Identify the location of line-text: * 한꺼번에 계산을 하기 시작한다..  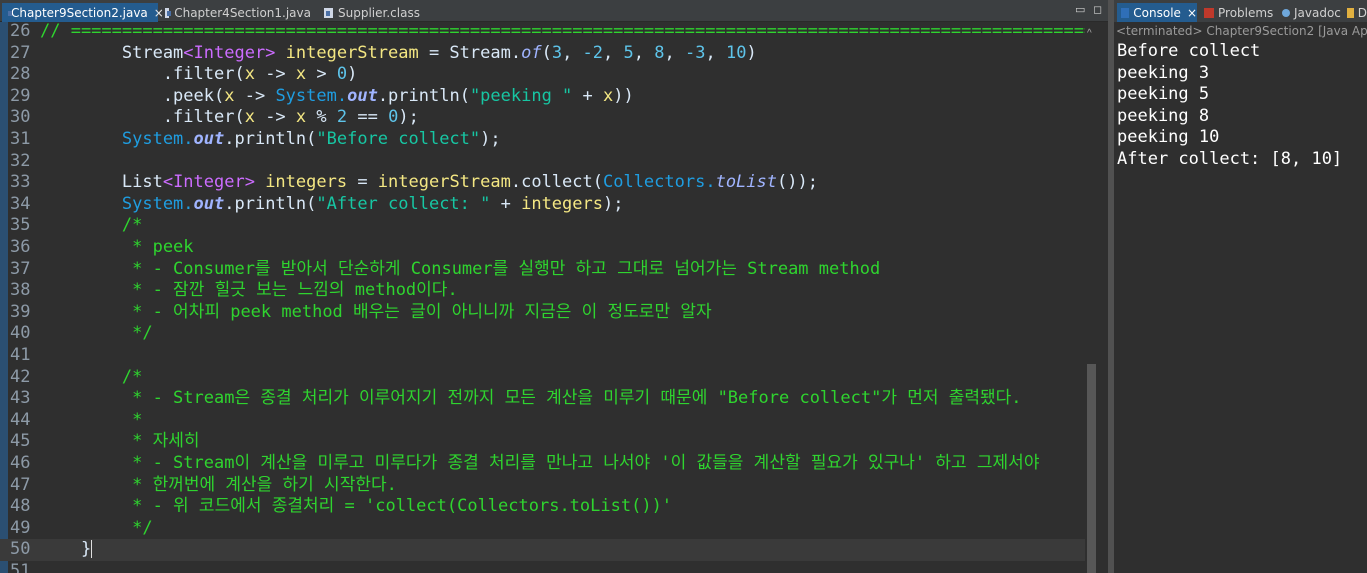
(218, 486).